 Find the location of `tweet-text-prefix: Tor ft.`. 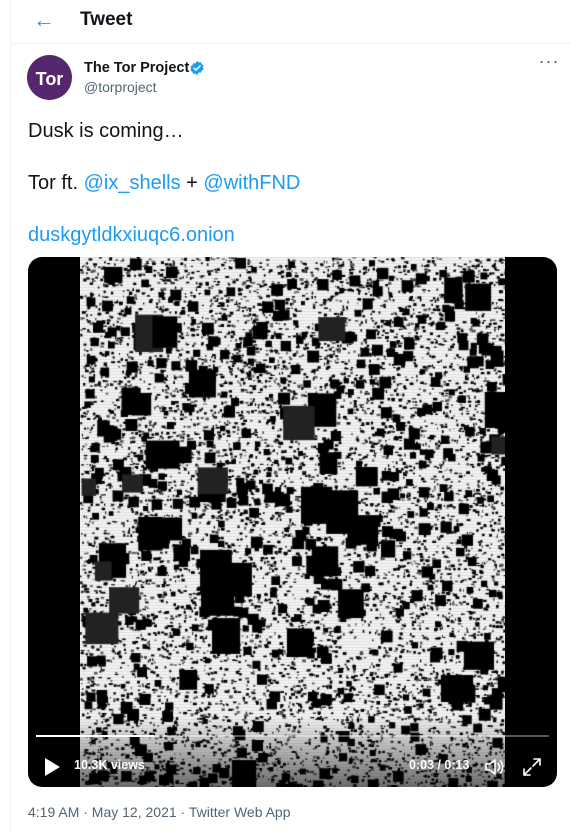

tweet-text-prefix: Tor ft. is located at coordinates (56, 183).